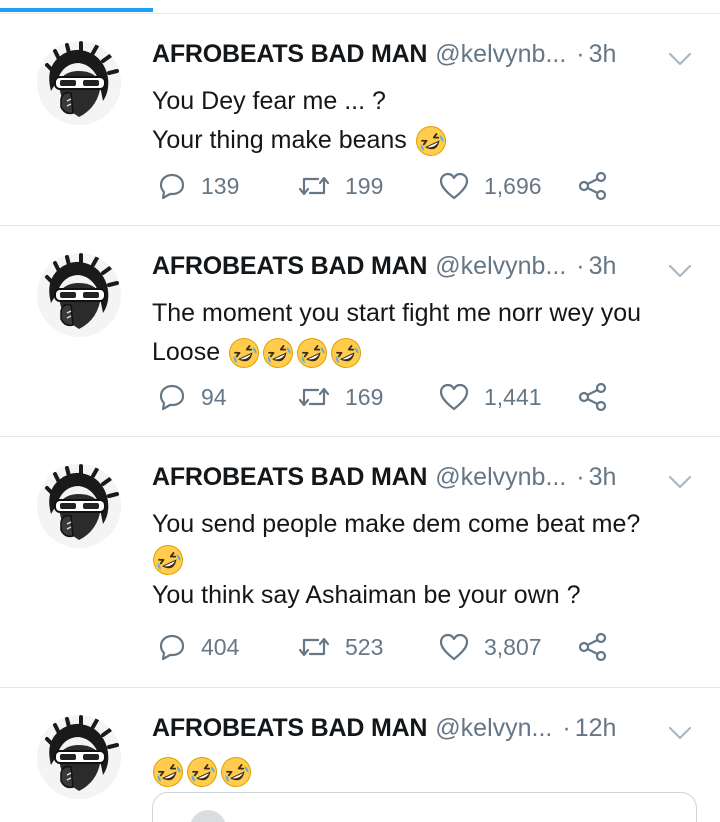 The width and height of the screenshot is (720, 822). What do you see at coordinates (340, 647) in the screenshot?
I see `retweet-button: 523` at bounding box center [340, 647].